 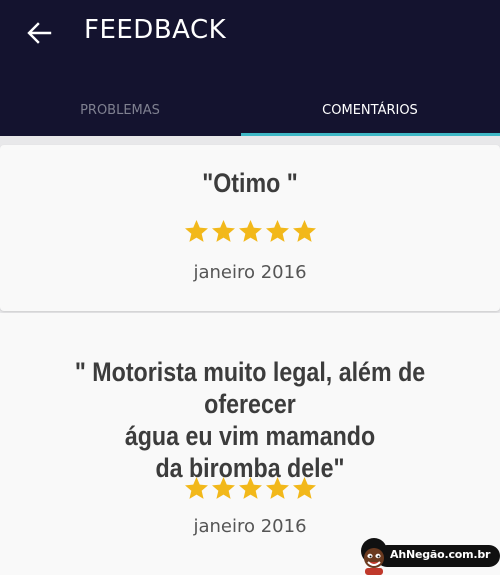 What do you see at coordinates (250, 183) in the screenshot?
I see `feedback-comment: "Otimo "` at bounding box center [250, 183].